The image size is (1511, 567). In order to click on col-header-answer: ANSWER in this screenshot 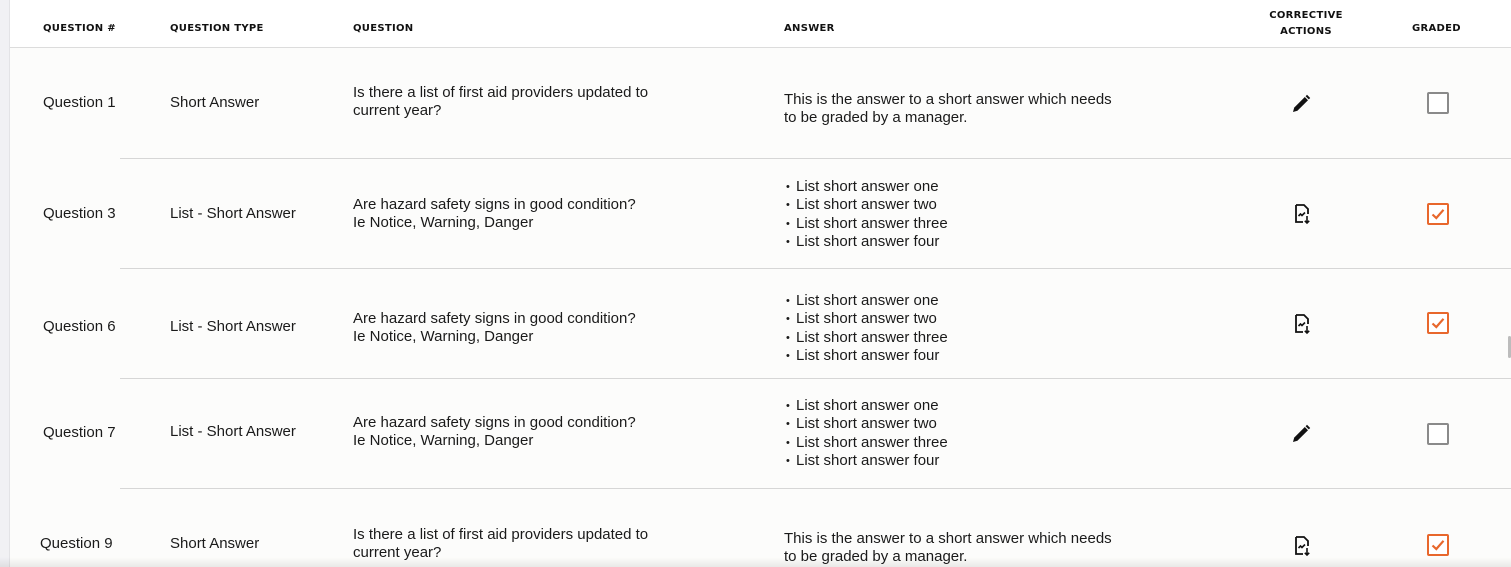, I will do `click(809, 28)`.